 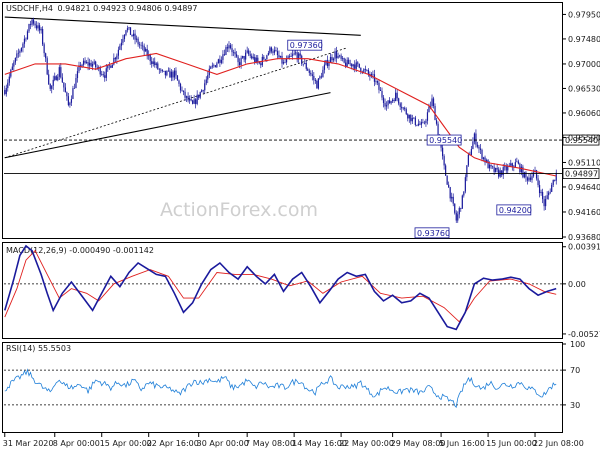 What do you see at coordinates (584, 113) in the screenshot?
I see `price-ytick-label: 0.96060` at bounding box center [584, 113].